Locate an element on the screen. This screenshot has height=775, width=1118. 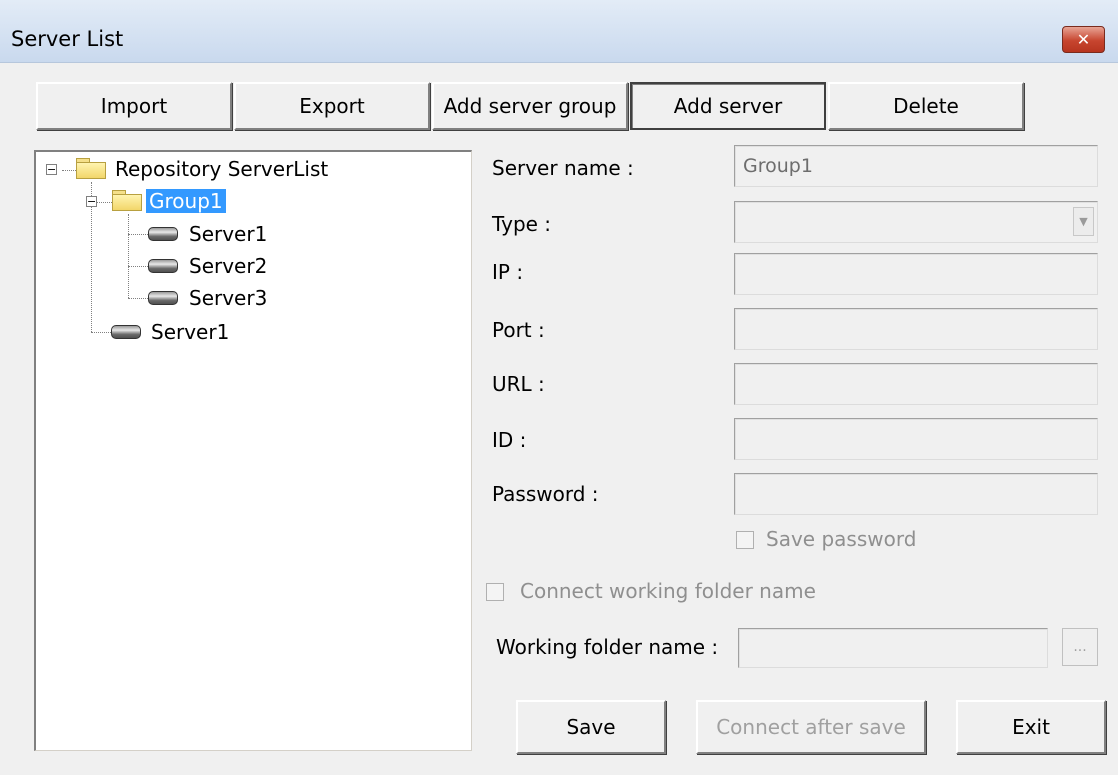
title-bar: Server List ✕ is located at coordinates (559, 31).